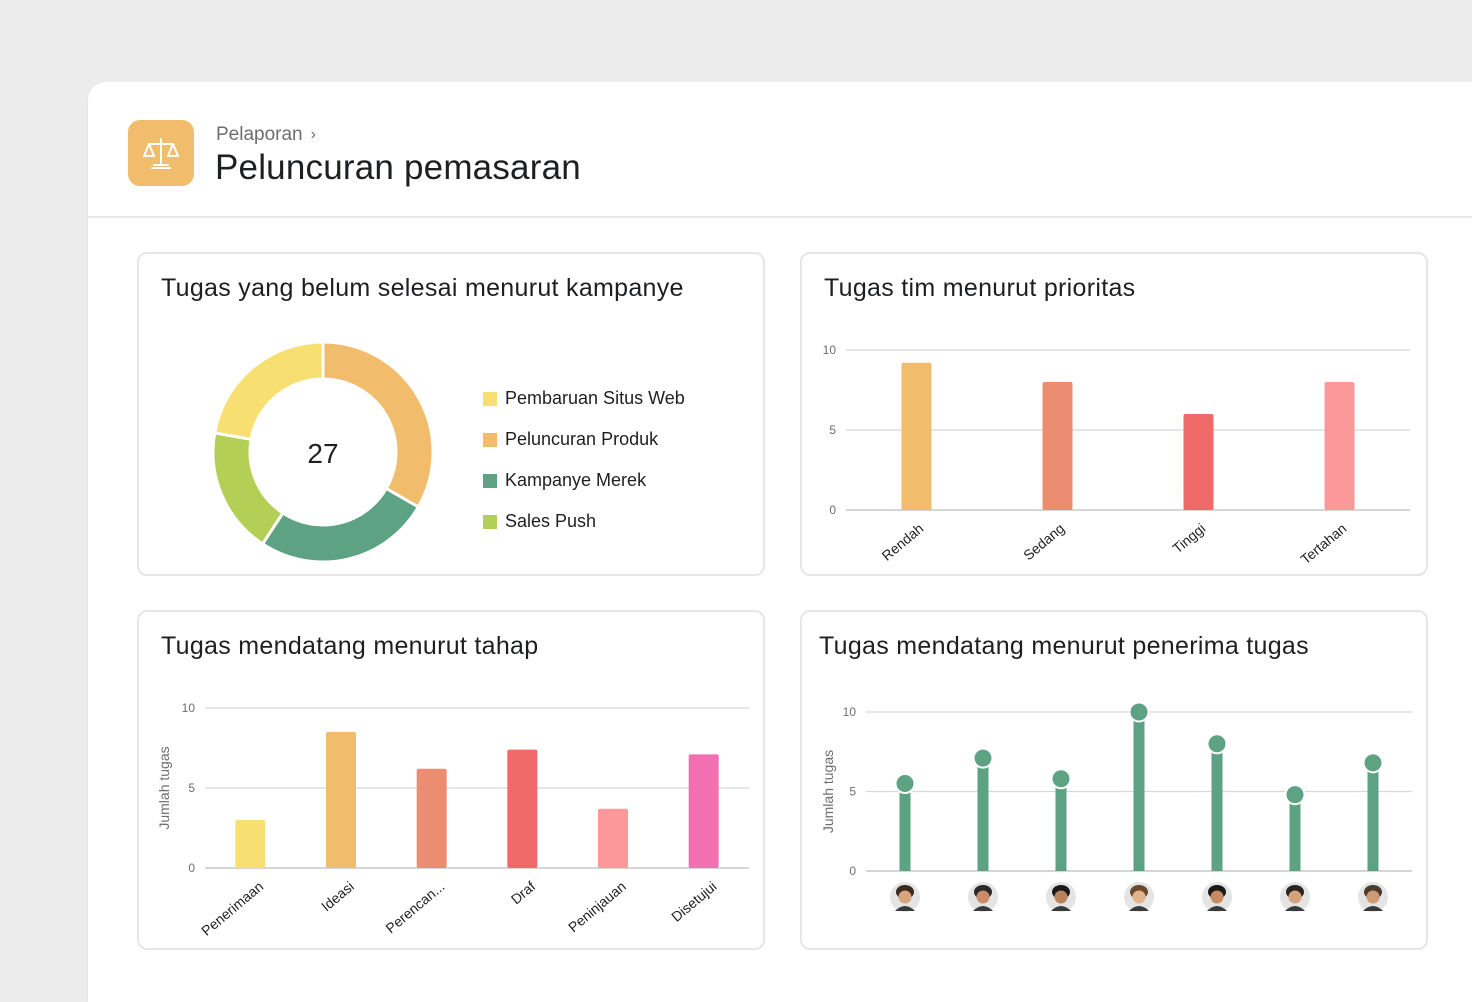  What do you see at coordinates (1043, 541) in the screenshot?
I see `x-tick-label: Sedang` at bounding box center [1043, 541].